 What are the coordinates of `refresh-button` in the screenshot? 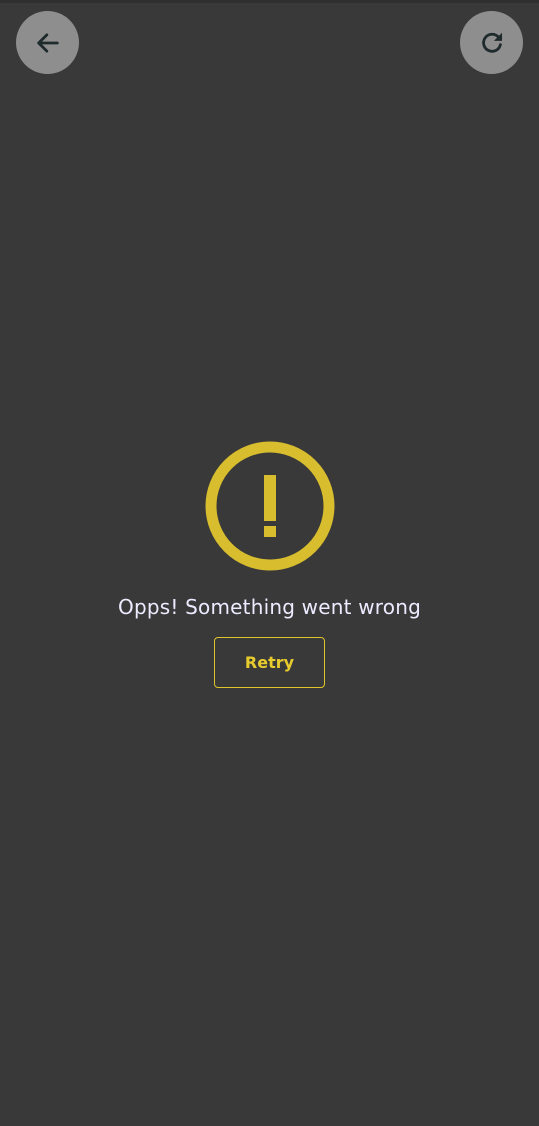 It's located at (491, 42).